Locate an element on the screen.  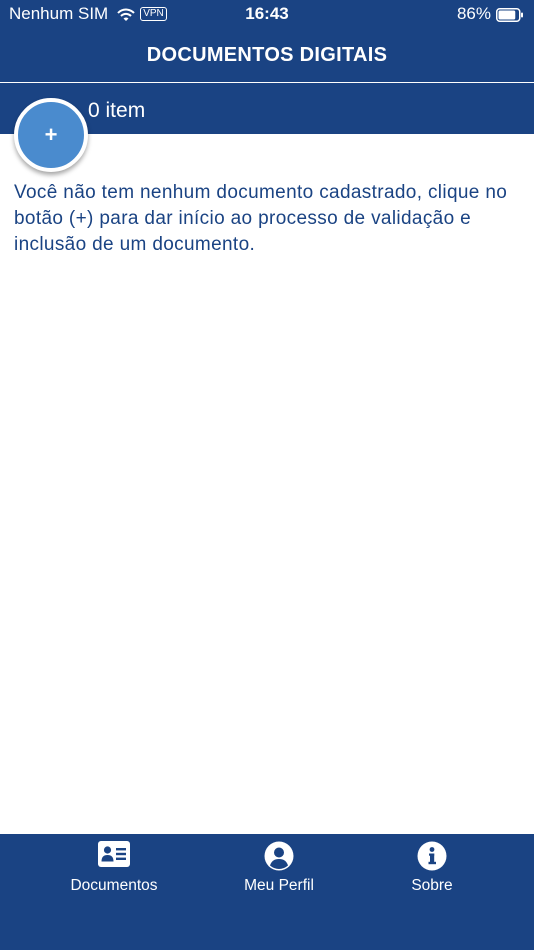
tab-meu-perfil: Meu Perfil is located at coordinates (279, 874).